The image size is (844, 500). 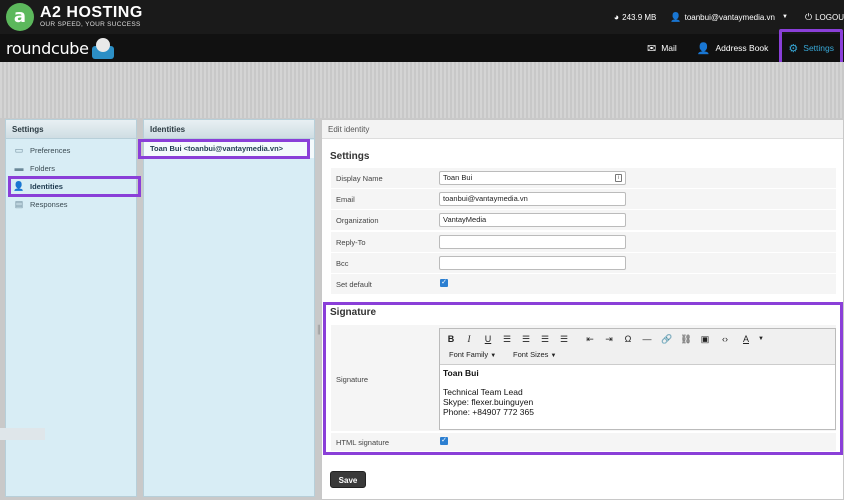 I want to click on response-icon: ▤, so click(x=19, y=203).